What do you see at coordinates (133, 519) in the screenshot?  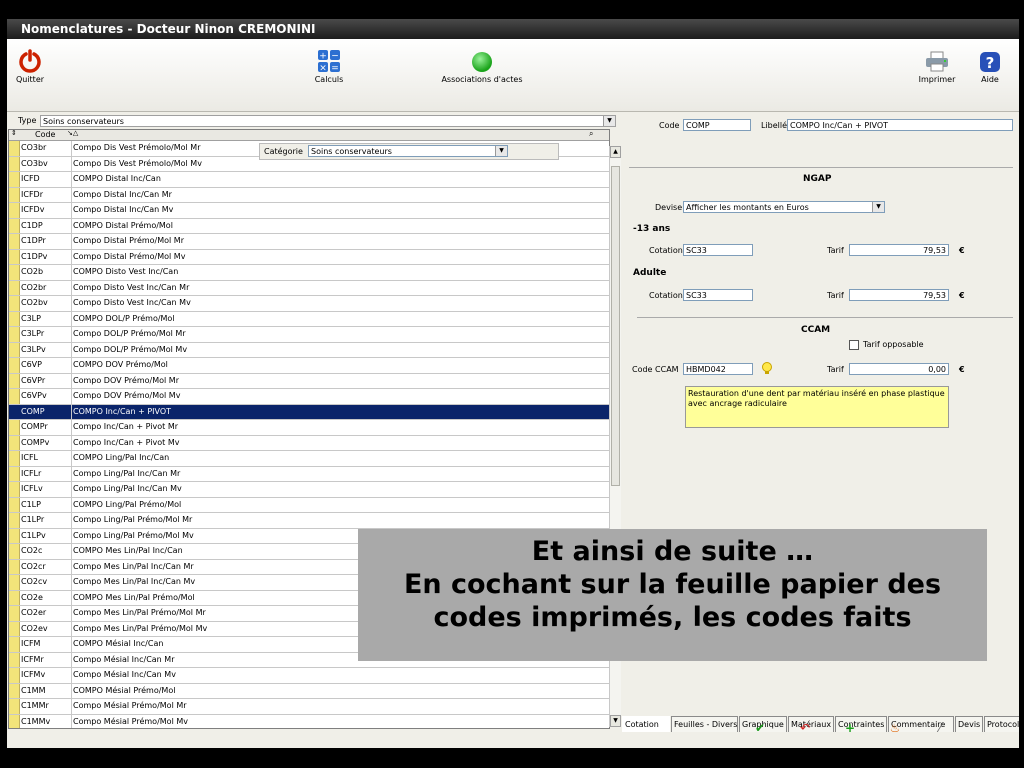 I see `row-libelle: Compo Ling/Pal Prémo/Mol Mr` at bounding box center [133, 519].